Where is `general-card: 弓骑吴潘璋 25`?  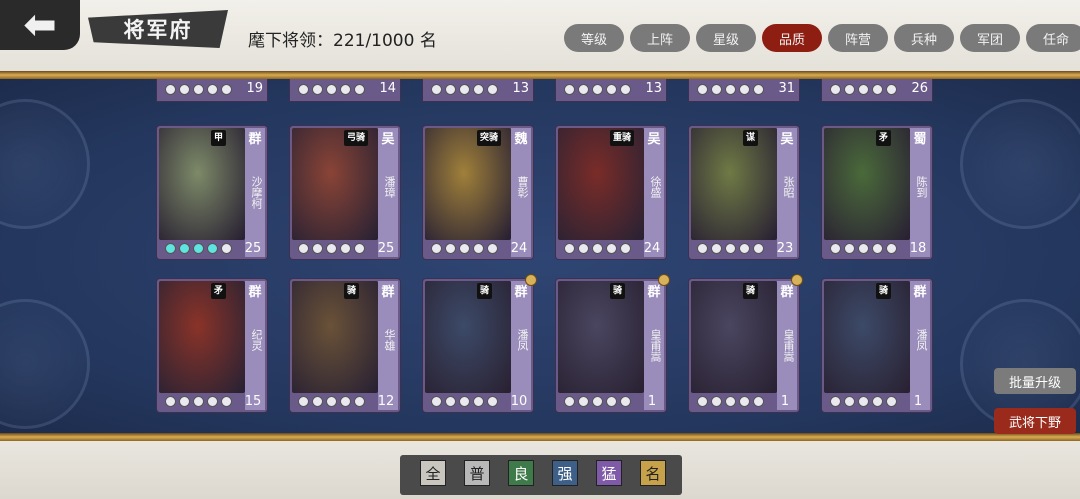 general-card: 弓骑吴潘璋 25 is located at coordinates (345, 192).